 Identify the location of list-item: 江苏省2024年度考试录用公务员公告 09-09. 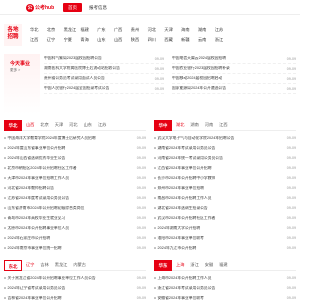
(75, 198).